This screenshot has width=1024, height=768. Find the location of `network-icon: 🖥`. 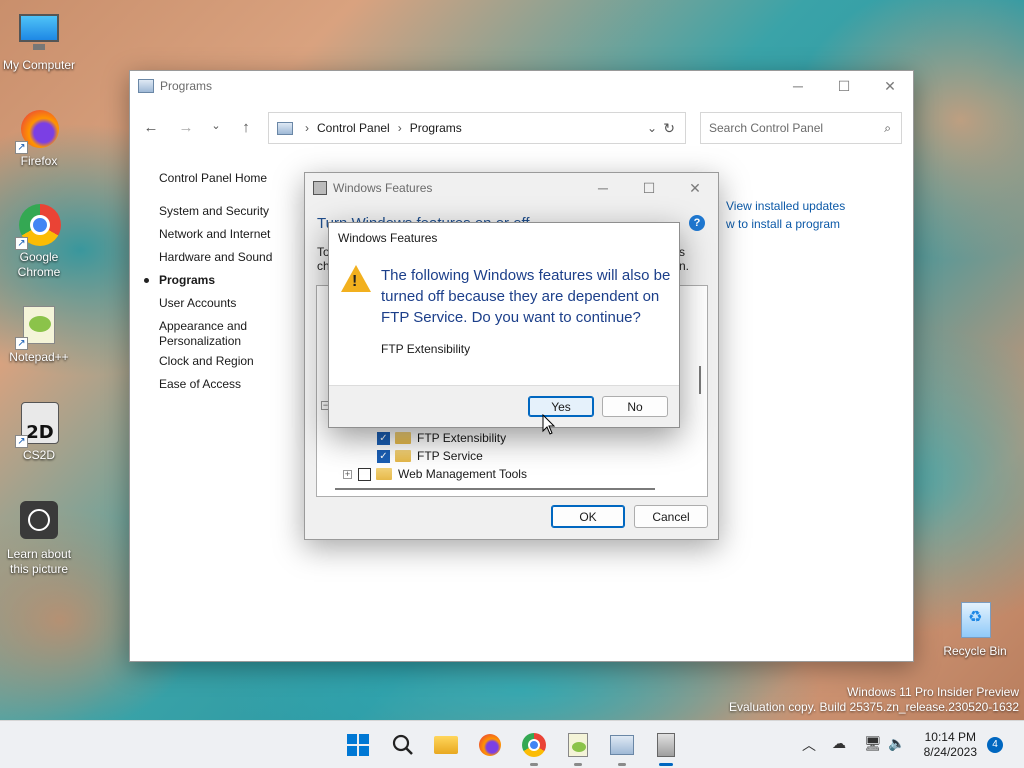

network-icon: 🖥 is located at coordinates (873, 743).